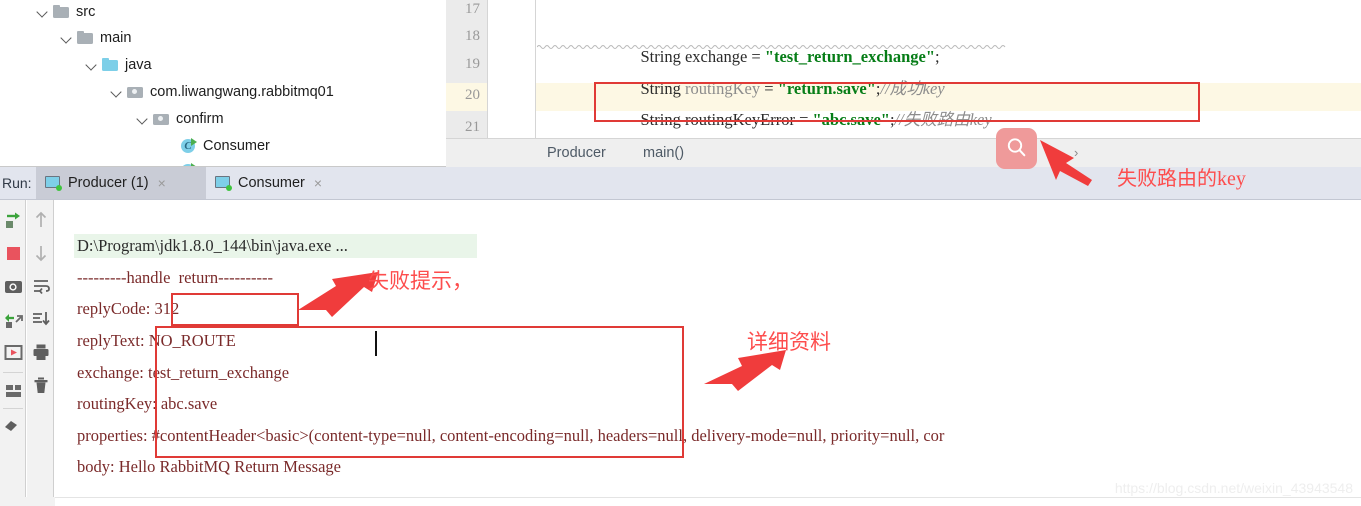  I want to click on breadcrumb-item-main: main(), so click(663, 153).